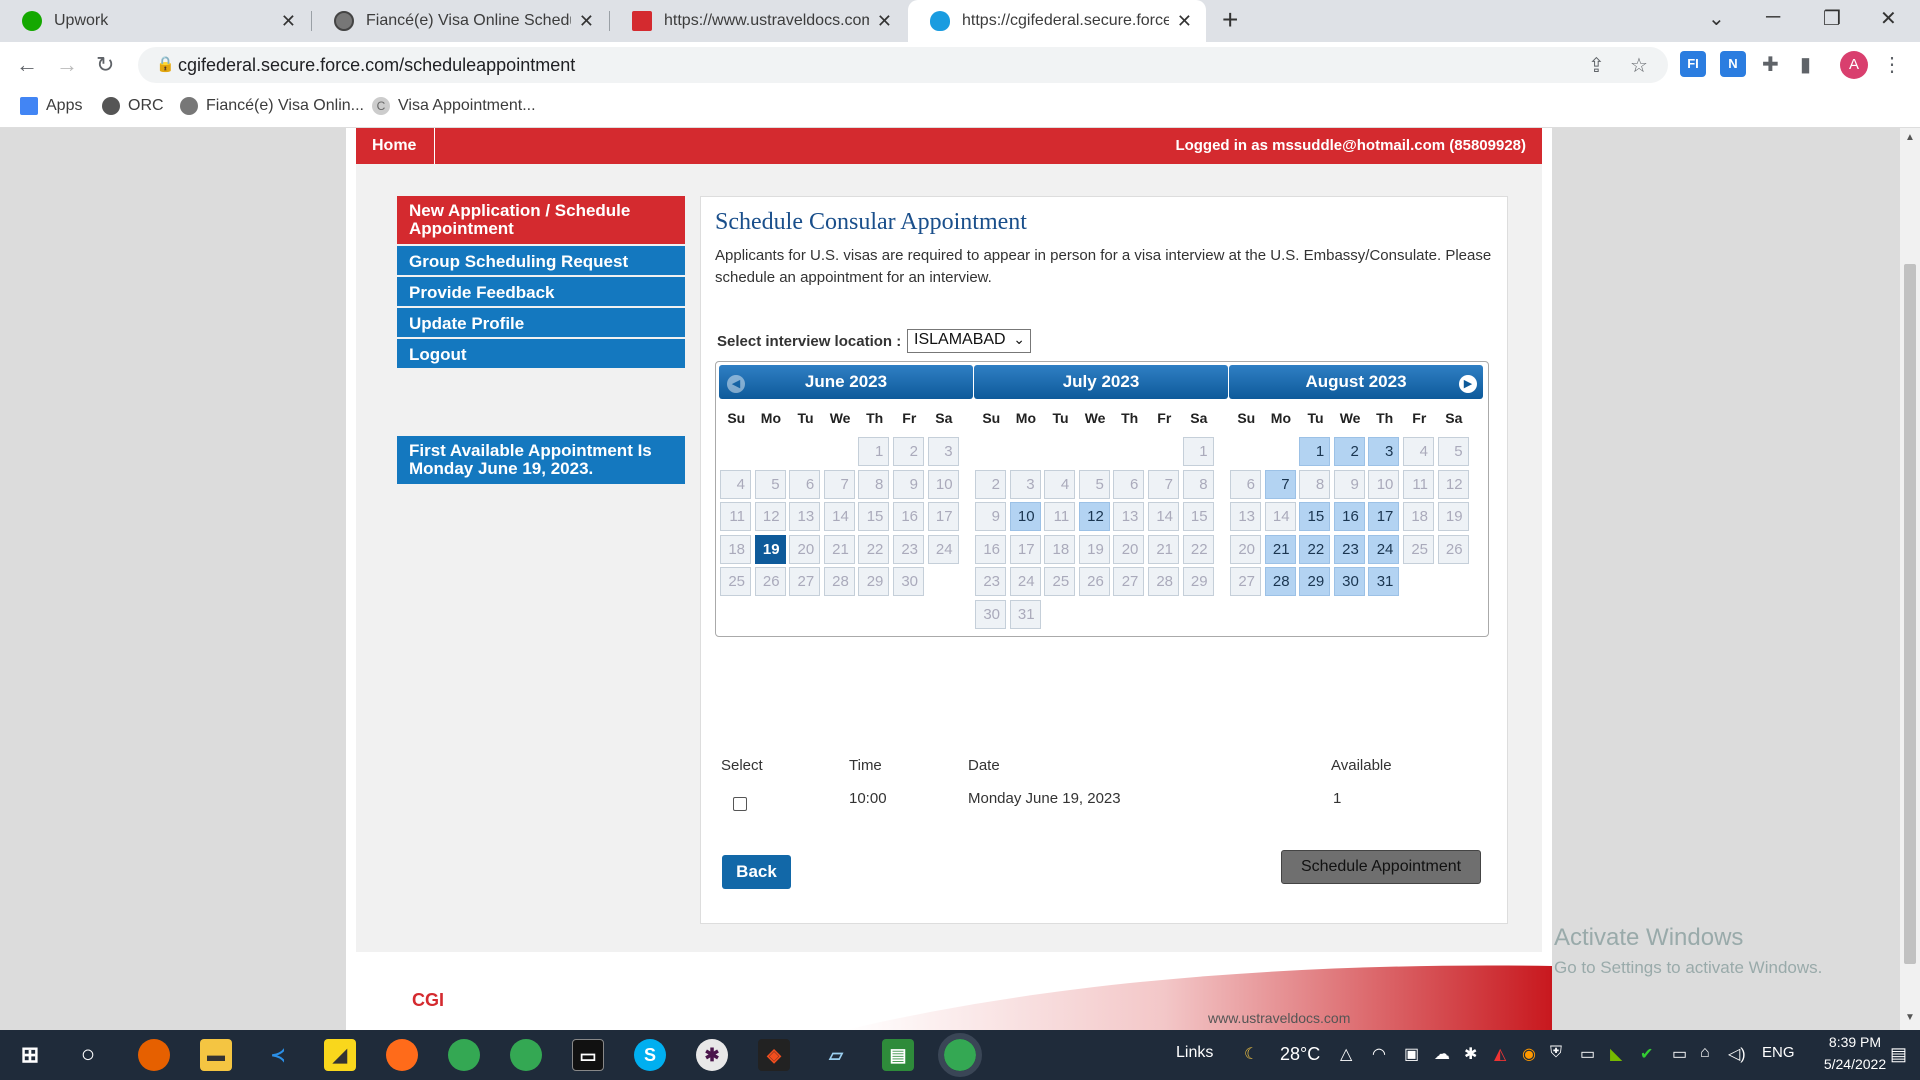  Describe the element at coordinates (541, 322) in the screenshot. I see `sidebar-item-update-profile: Update Profile` at that location.